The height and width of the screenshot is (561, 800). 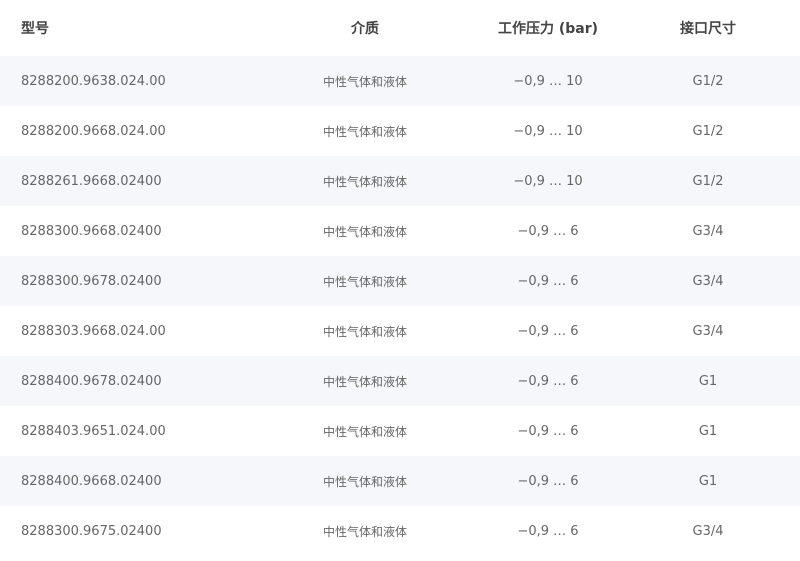 I want to click on header-port-size: 接口尺寸, so click(x=708, y=29).